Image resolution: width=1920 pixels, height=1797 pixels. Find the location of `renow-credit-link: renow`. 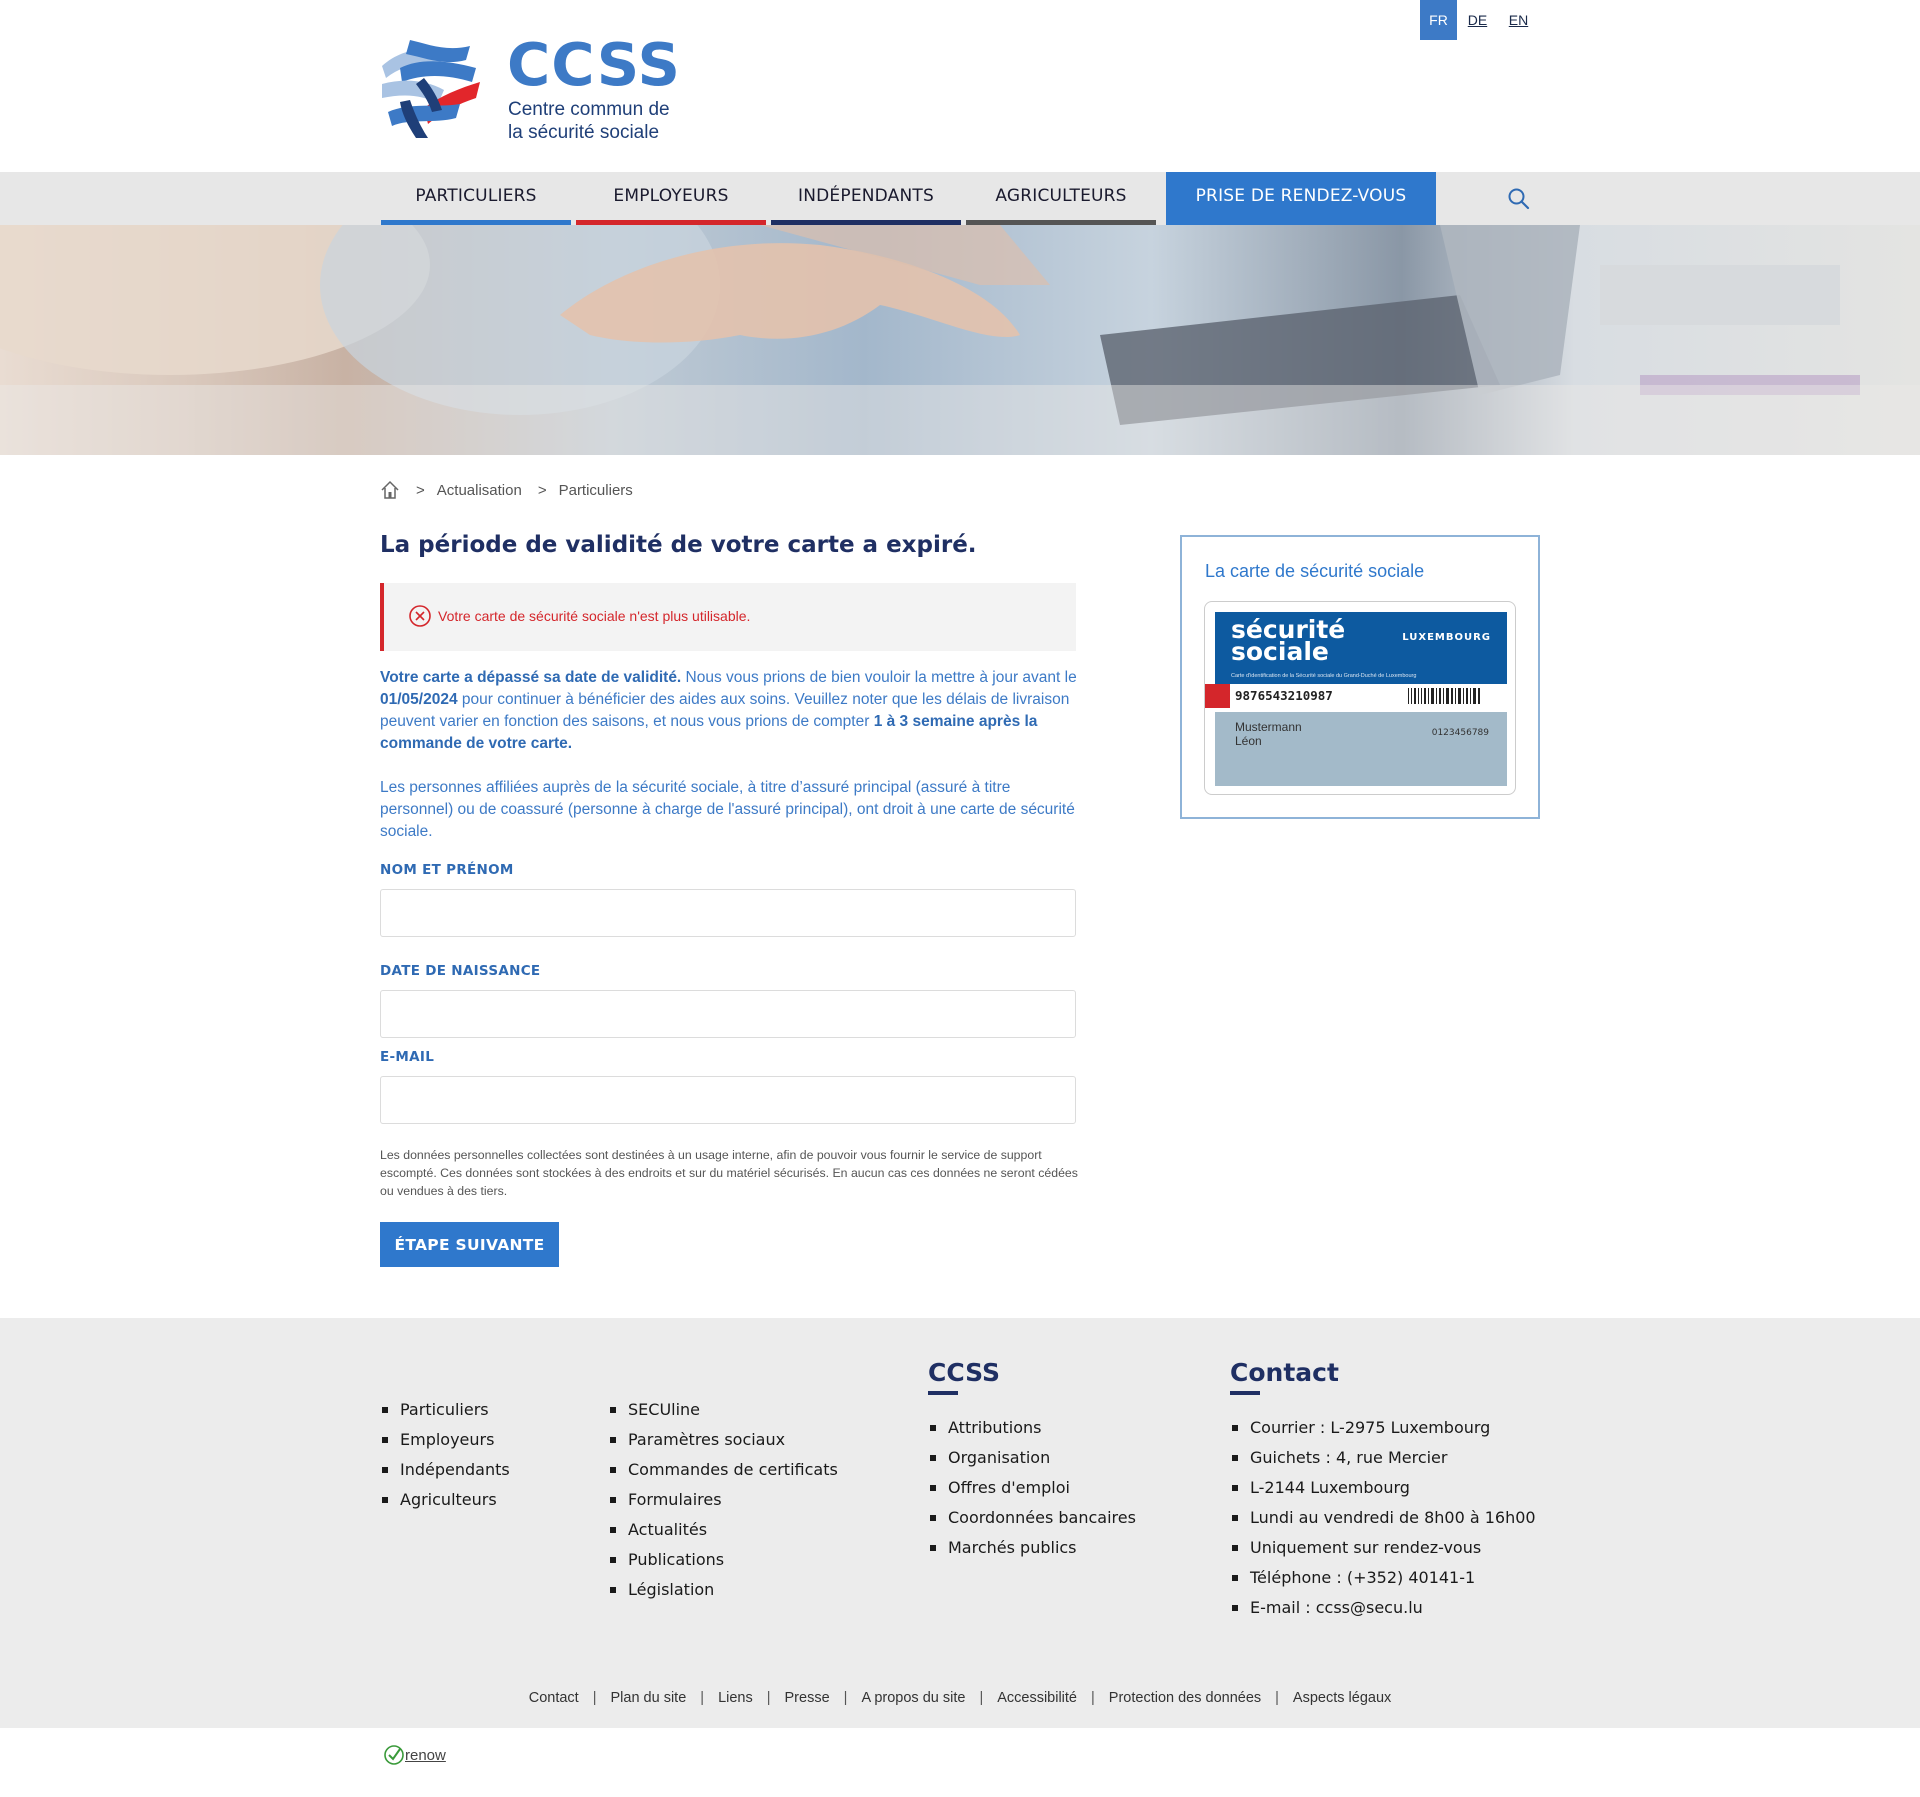

renow-credit-link: renow is located at coordinates (414, 1755).